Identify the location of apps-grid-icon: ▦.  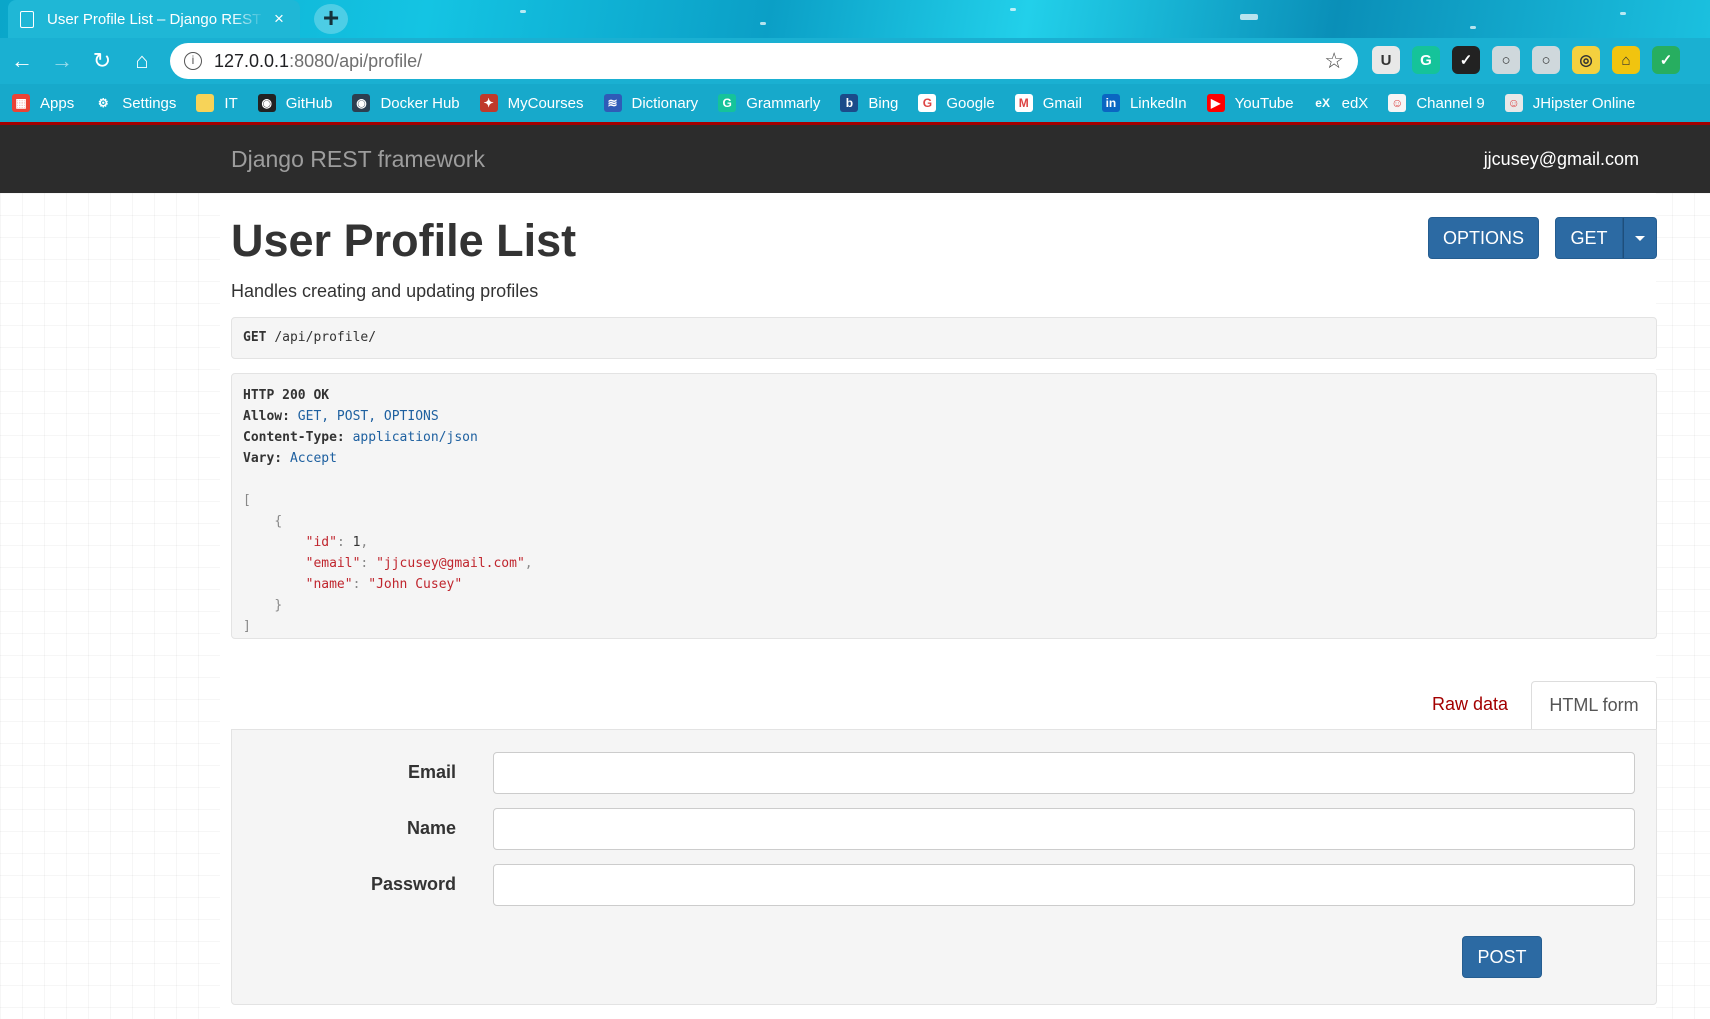
(21, 103).